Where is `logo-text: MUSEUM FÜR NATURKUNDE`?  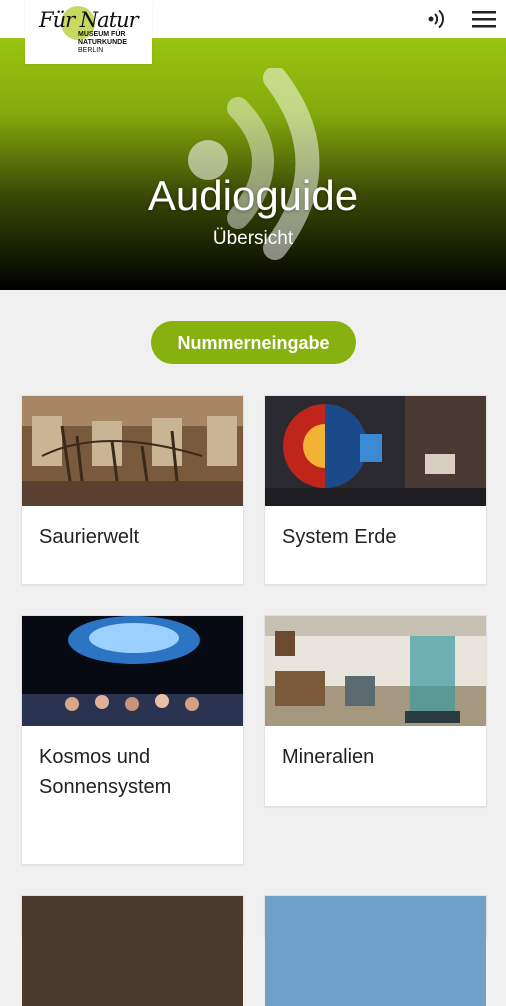 logo-text: MUSEUM FÜR NATURKUNDE is located at coordinates (102, 39).